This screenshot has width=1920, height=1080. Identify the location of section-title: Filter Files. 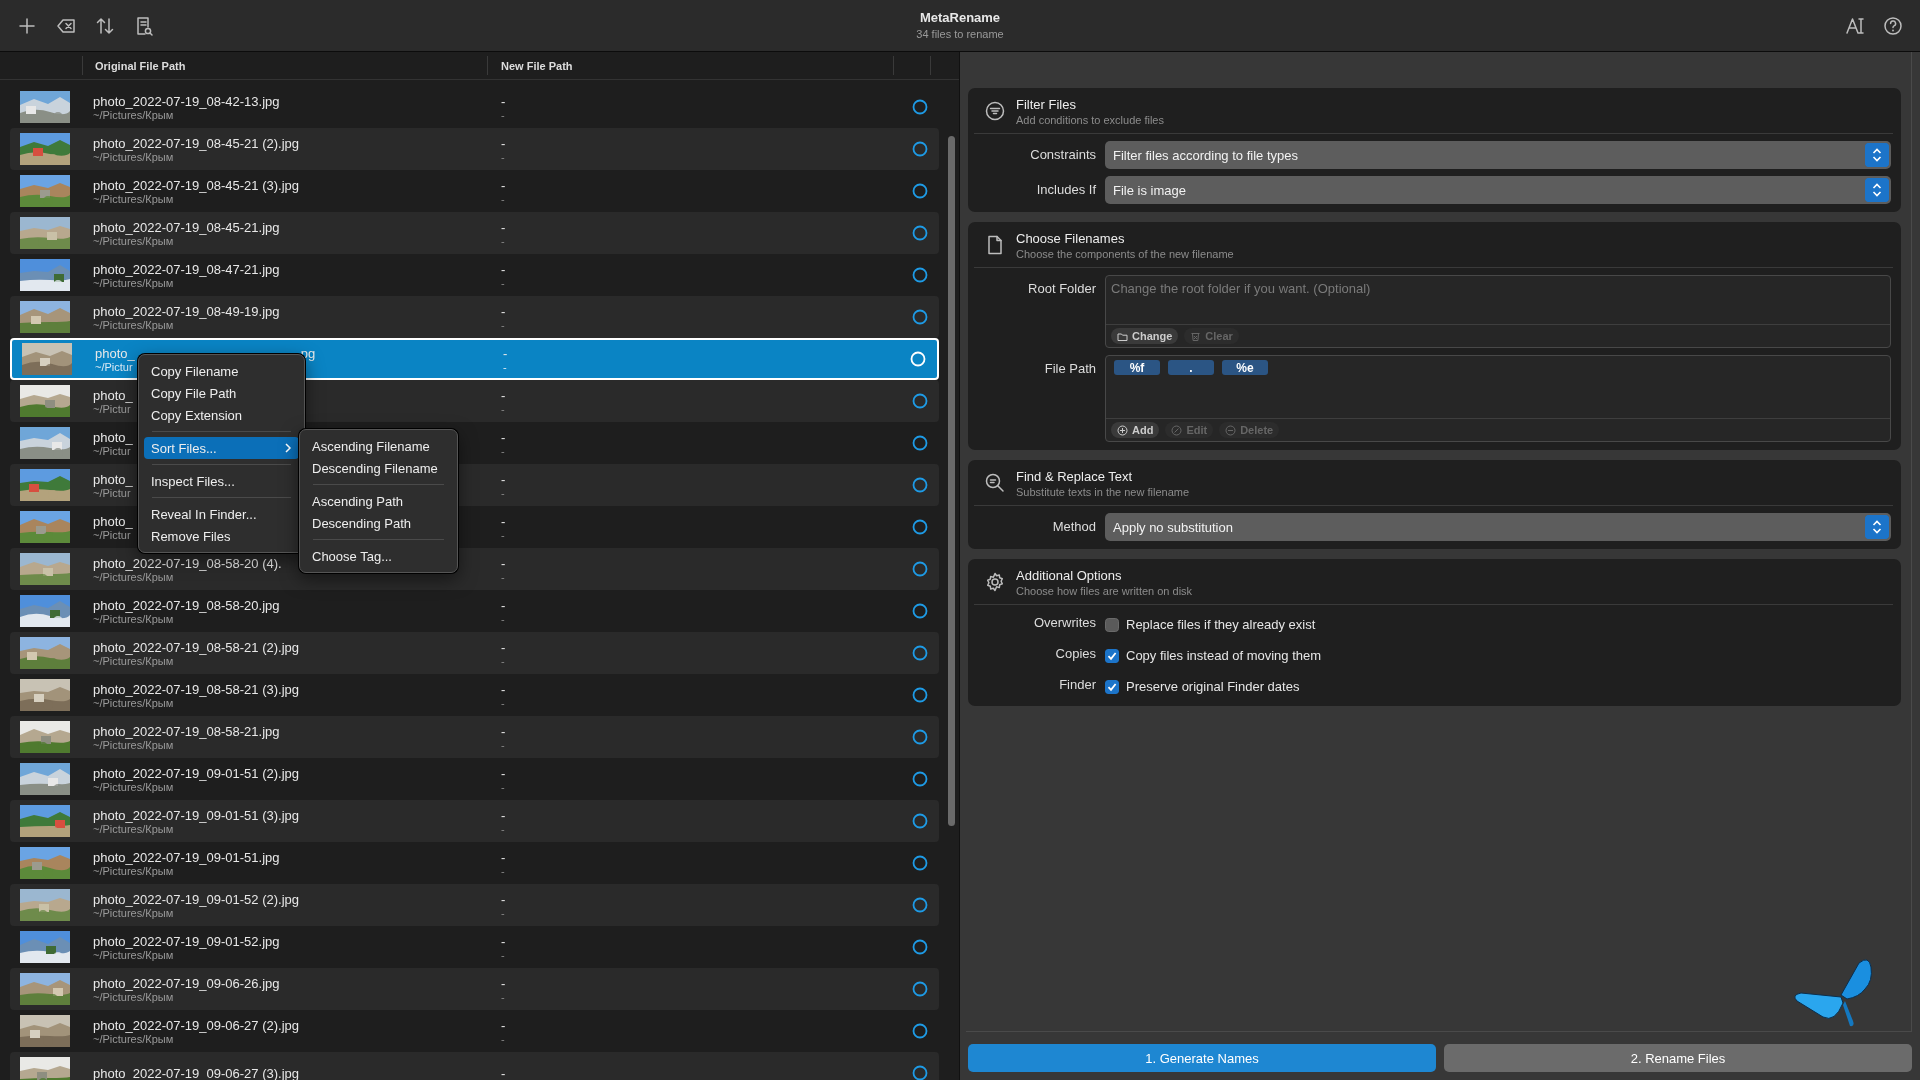
(1046, 104).